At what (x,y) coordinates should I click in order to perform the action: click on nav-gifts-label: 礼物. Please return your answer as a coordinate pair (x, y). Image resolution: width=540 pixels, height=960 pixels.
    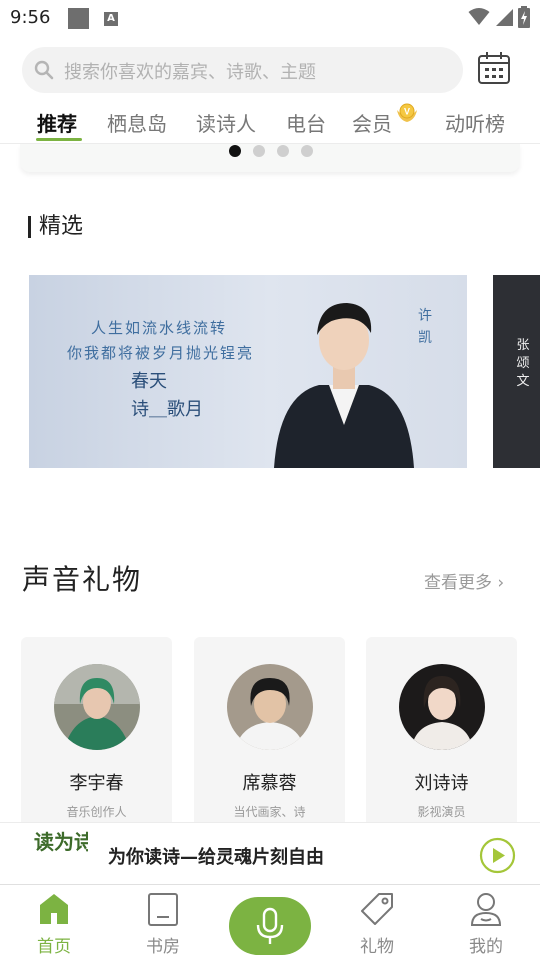
    Looking at the image, I should click on (377, 947).